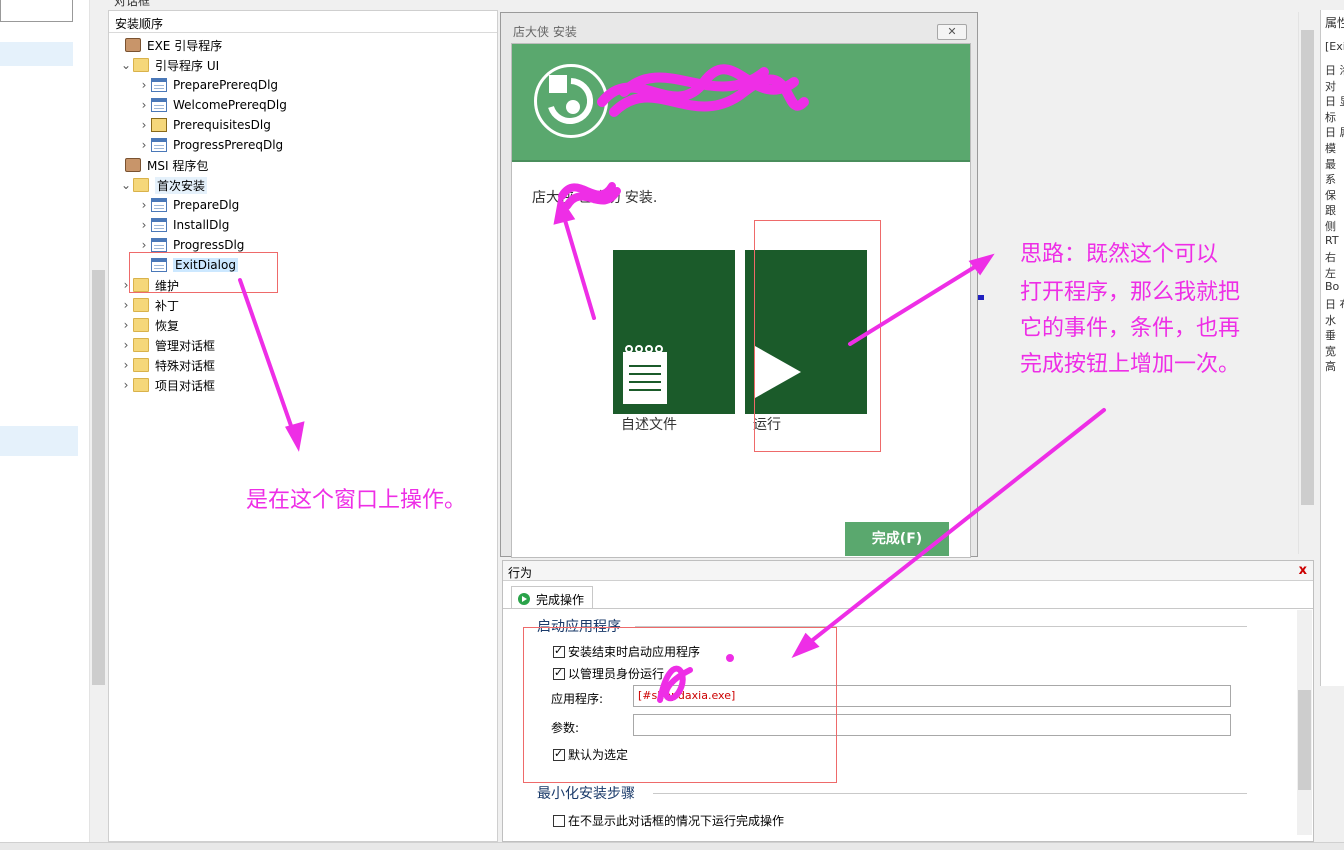 The width and height of the screenshot is (1344, 850). Describe the element at coordinates (356, 500) in the screenshot. I see `window-note-annotation: 是在这个窗口上操作。` at that location.